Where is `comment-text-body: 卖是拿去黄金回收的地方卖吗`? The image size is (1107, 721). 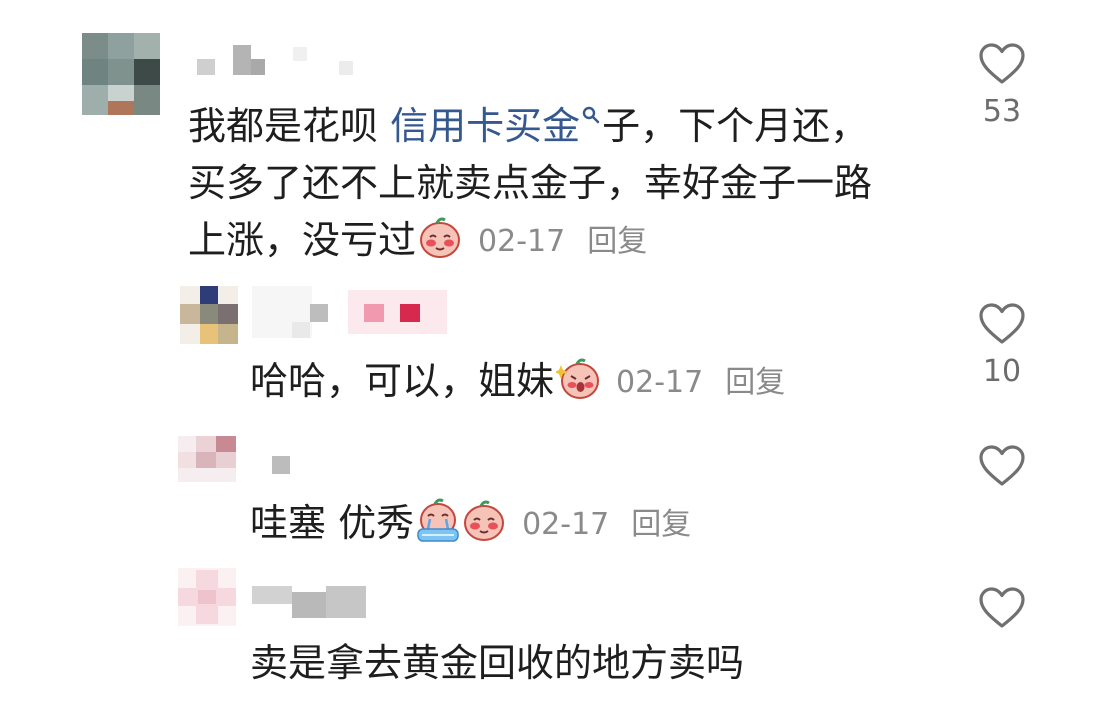 comment-text-body: 卖是拿去黄金回收的地方卖吗 is located at coordinates (497, 663).